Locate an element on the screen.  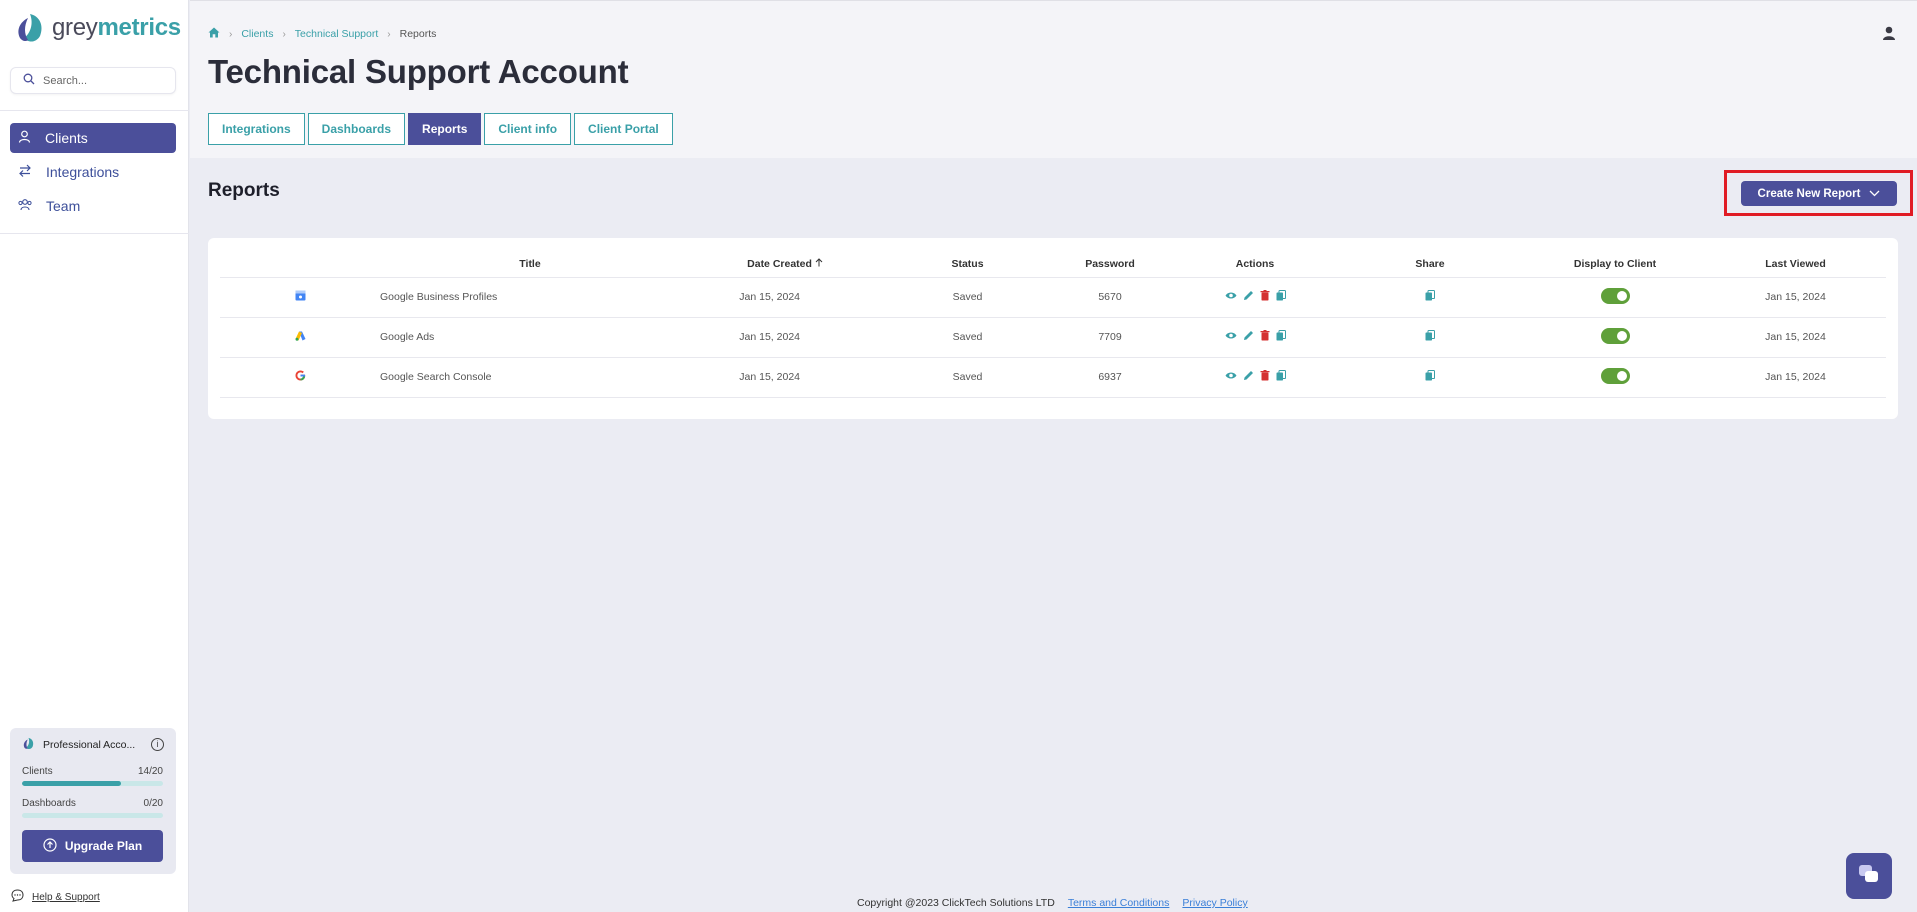
section-title: Reports is located at coordinates (244, 190).